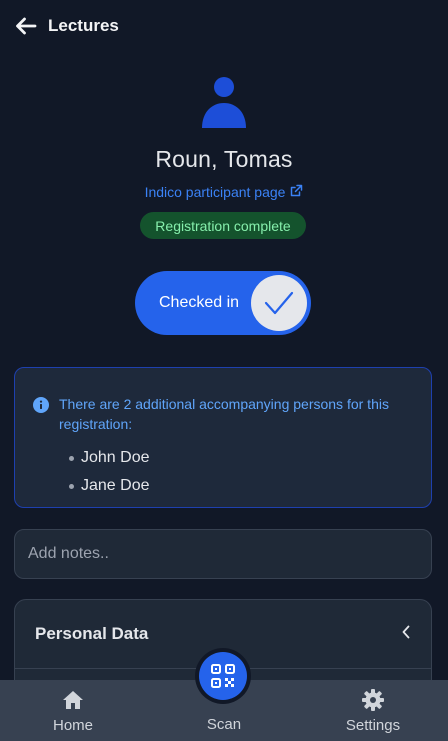 This screenshot has height=741, width=448. Describe the element at coordinates (224, 159) in the screenshot. I see `participant-name: Roun, Tomas` at that location.